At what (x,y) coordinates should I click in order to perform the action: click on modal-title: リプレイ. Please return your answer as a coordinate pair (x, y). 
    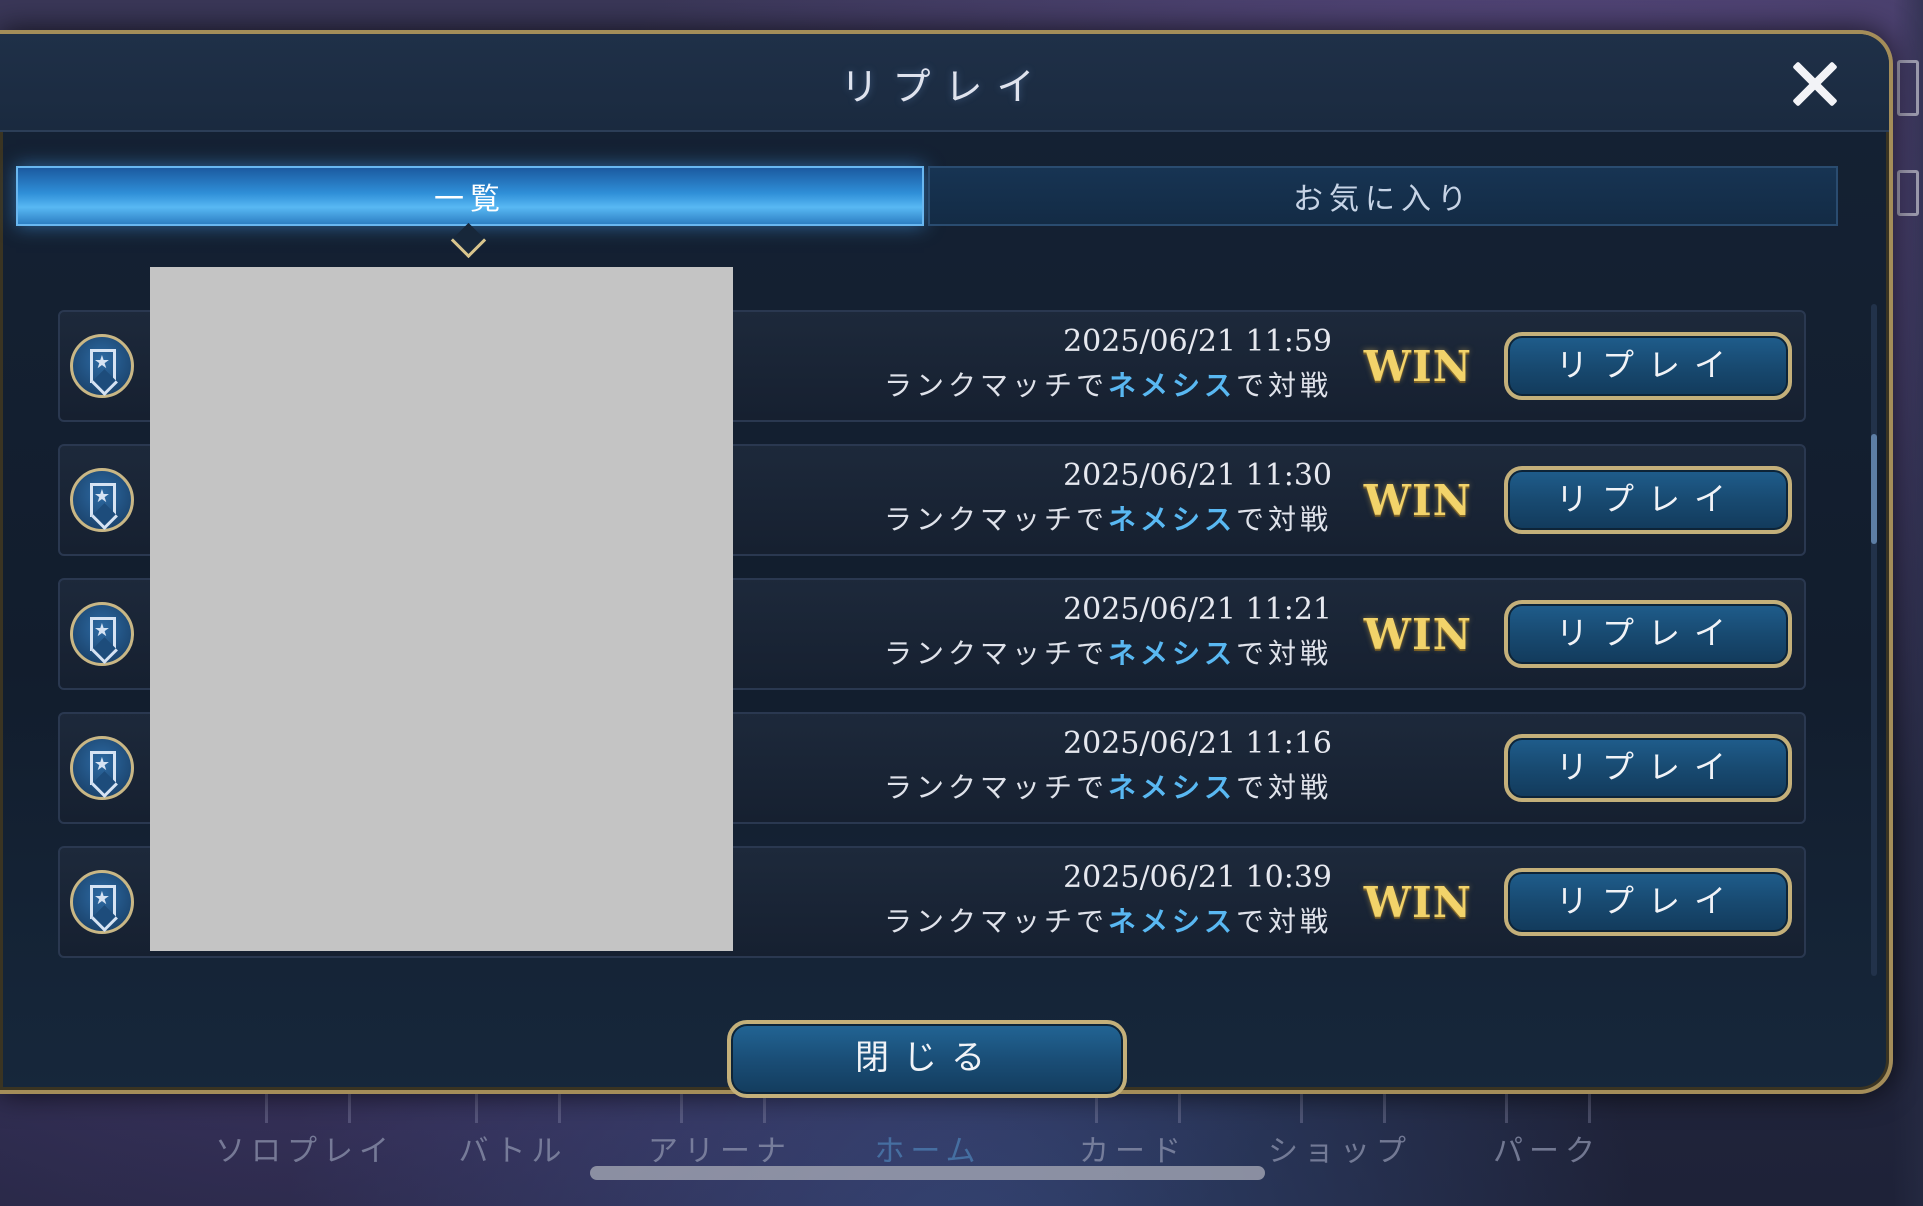
    Looking at the image, I should click on (944, 87).